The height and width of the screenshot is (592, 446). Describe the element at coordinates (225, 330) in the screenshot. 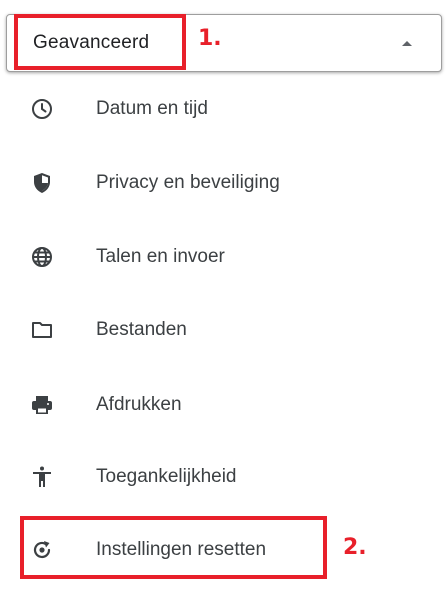

I see `menu-item-bestanden: Bestanden` at that location.